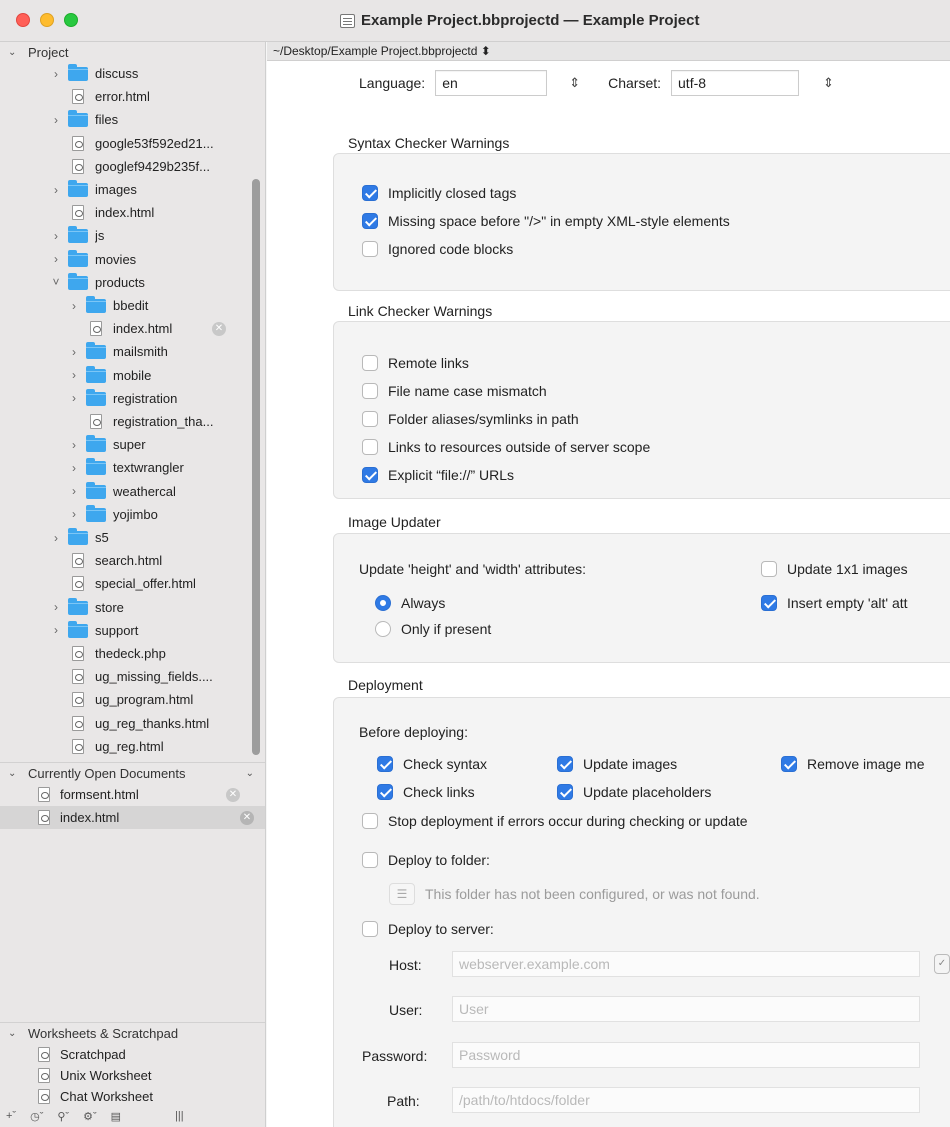 The image size is (950, 1127). I want to click on tree-folder-row: › bbedit, so click(126, 305).